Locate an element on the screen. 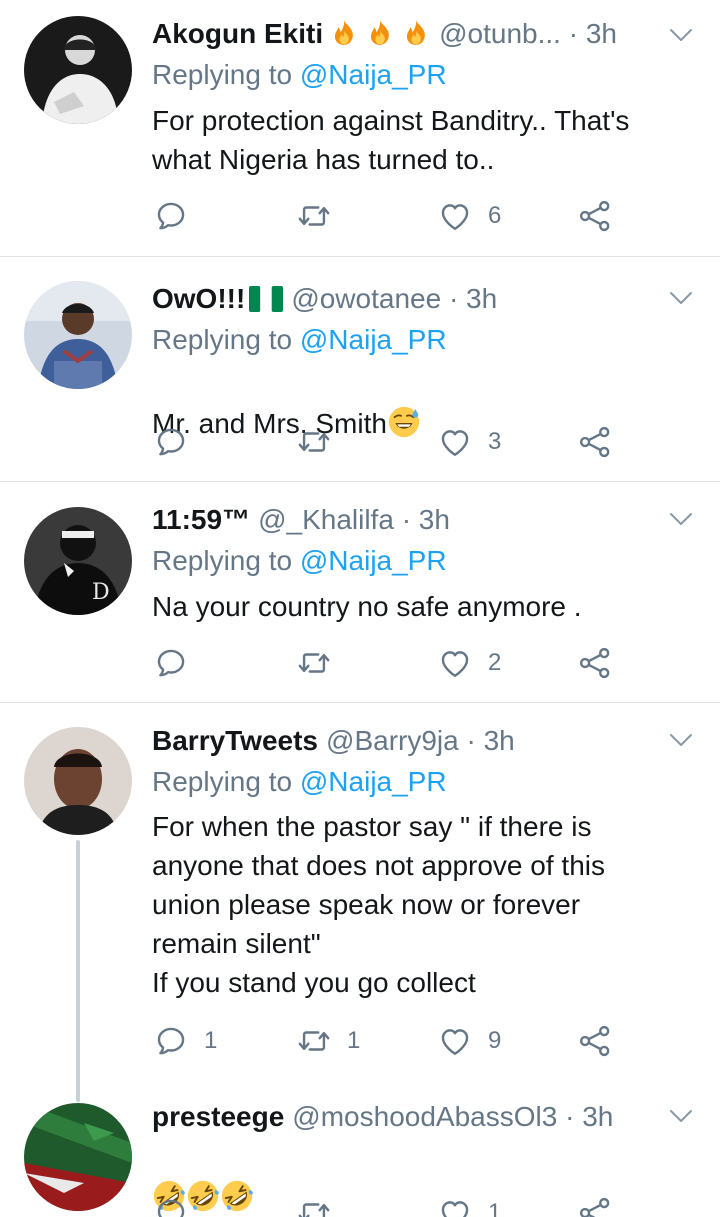  display-name: OwO!!! is located at coordinates (198, 298).